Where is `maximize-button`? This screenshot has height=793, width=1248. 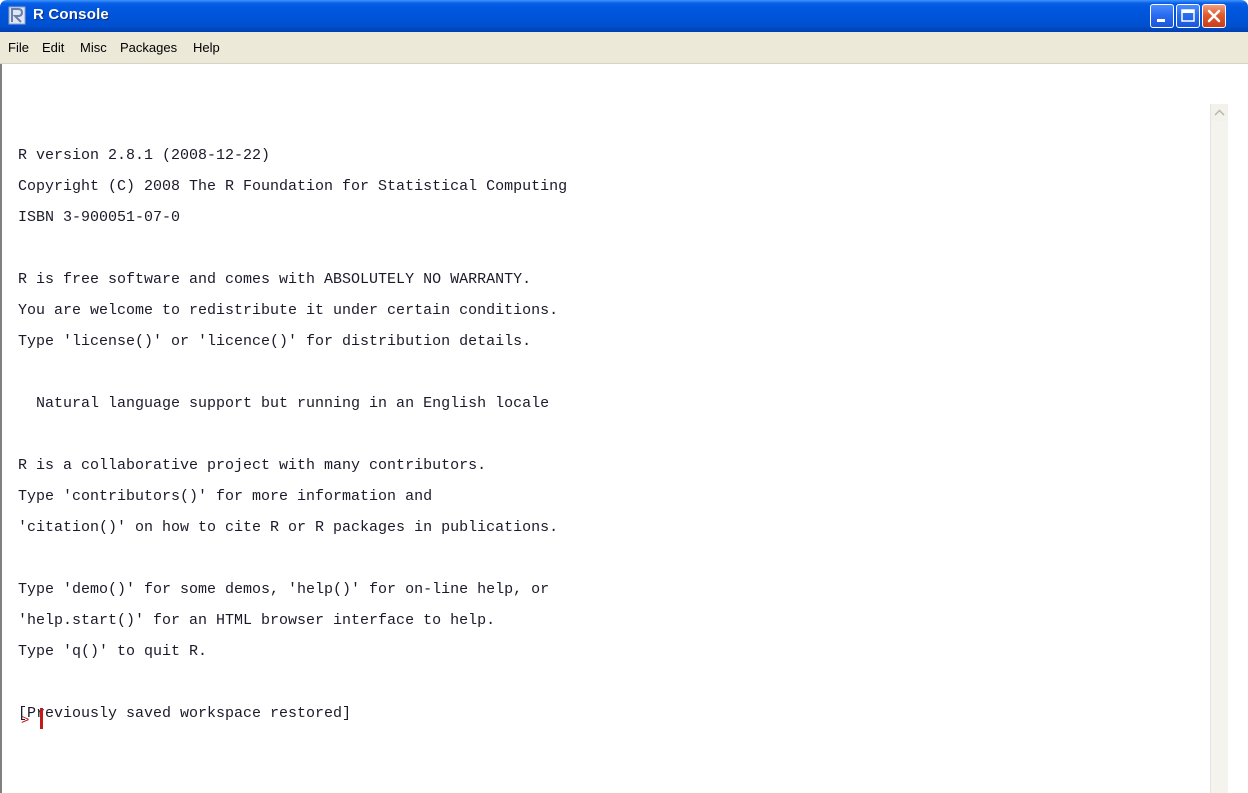
maximize-button is located at coordinates (1188, 16).